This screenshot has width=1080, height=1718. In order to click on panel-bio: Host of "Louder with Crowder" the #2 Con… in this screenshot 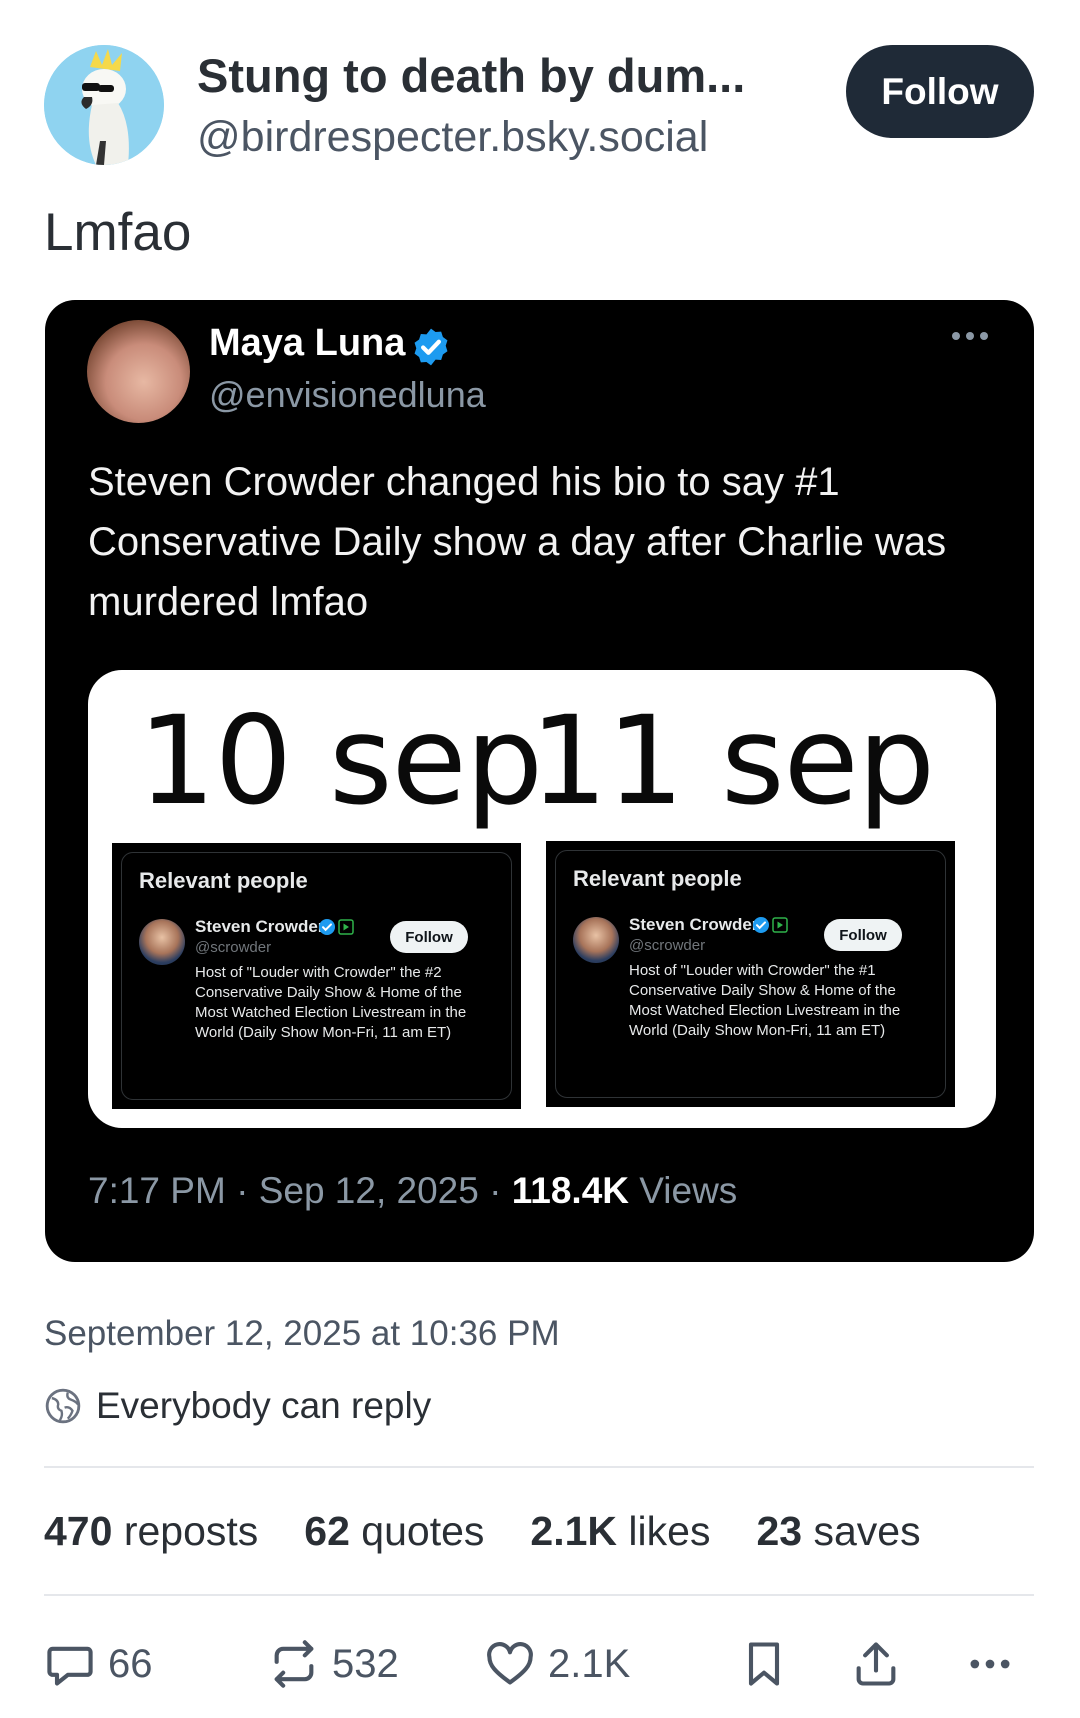, I will do `click(331, 1002)`.